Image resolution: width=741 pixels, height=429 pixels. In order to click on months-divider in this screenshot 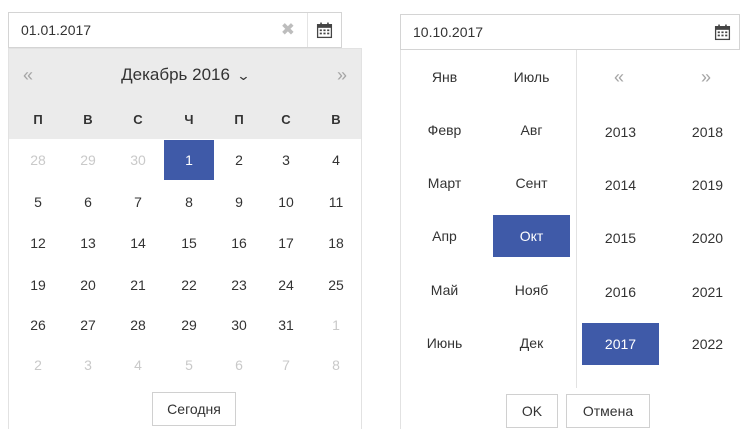, I will do `click(576, 219)`.